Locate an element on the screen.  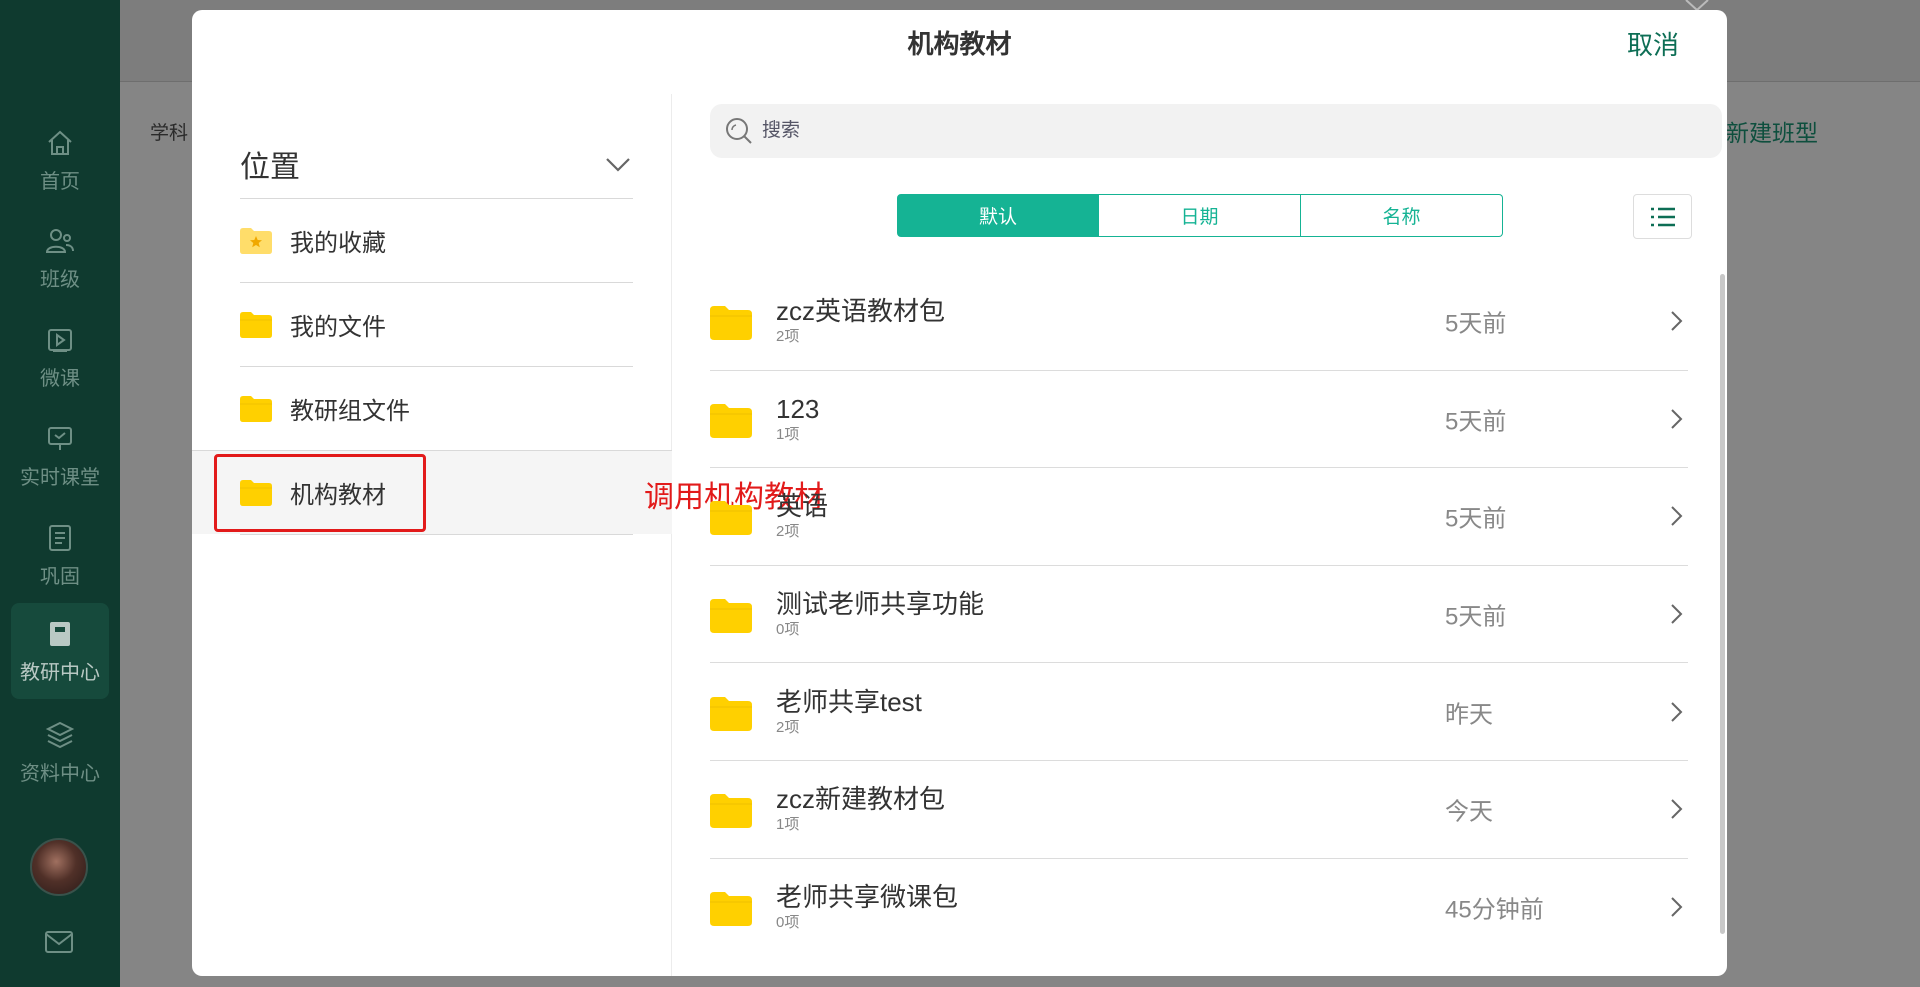
search-input is located at coordinates (1212, 131).